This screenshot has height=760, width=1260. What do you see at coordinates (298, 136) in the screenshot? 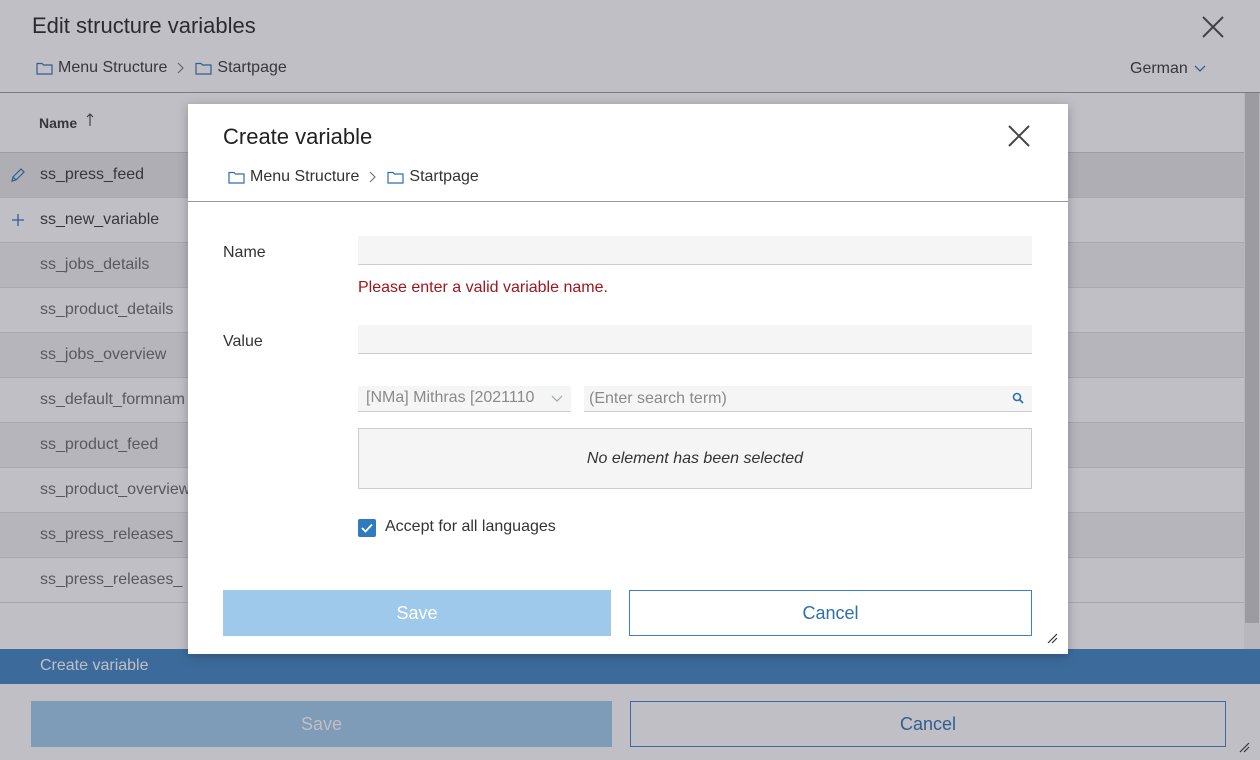
I see `dialog-title: Create variable` at bounding box center [298, 136].